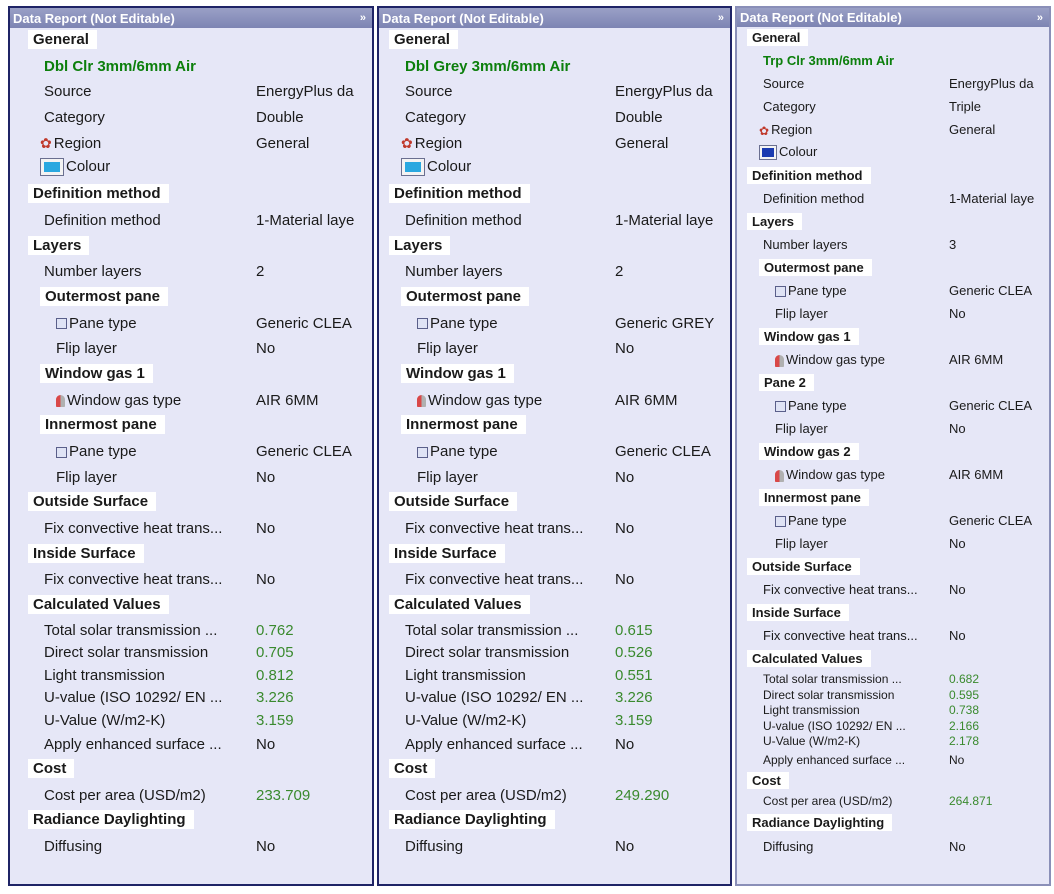  Describe the element at coordinates (191, 630) in the screenshot. I see `row-total-solar: Total solar transmission ... 0.762` at that location.